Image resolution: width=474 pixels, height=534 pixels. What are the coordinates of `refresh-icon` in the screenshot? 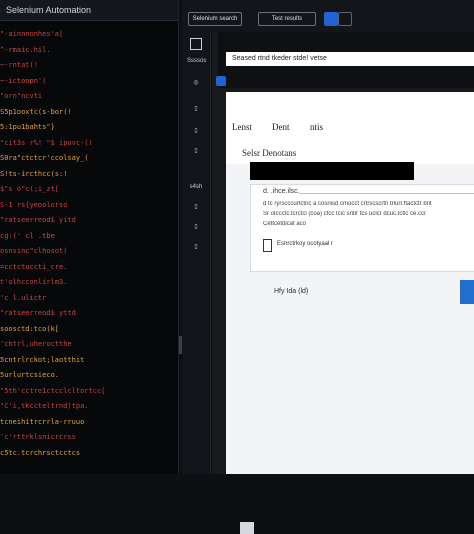 It's located at (221, 81).